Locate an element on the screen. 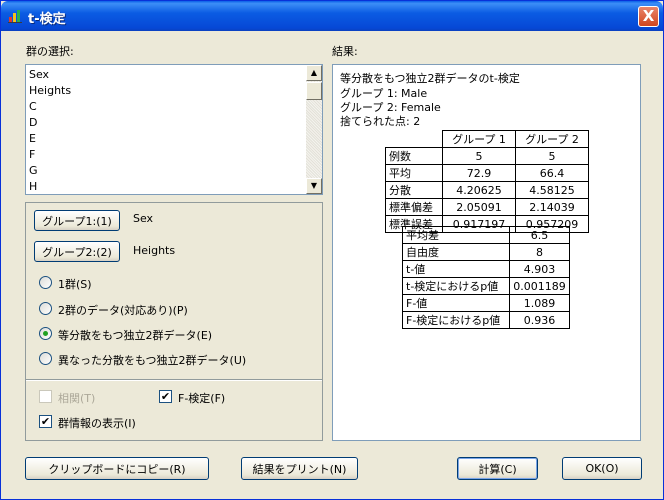  app-icon is located at coordinates (15, 16).